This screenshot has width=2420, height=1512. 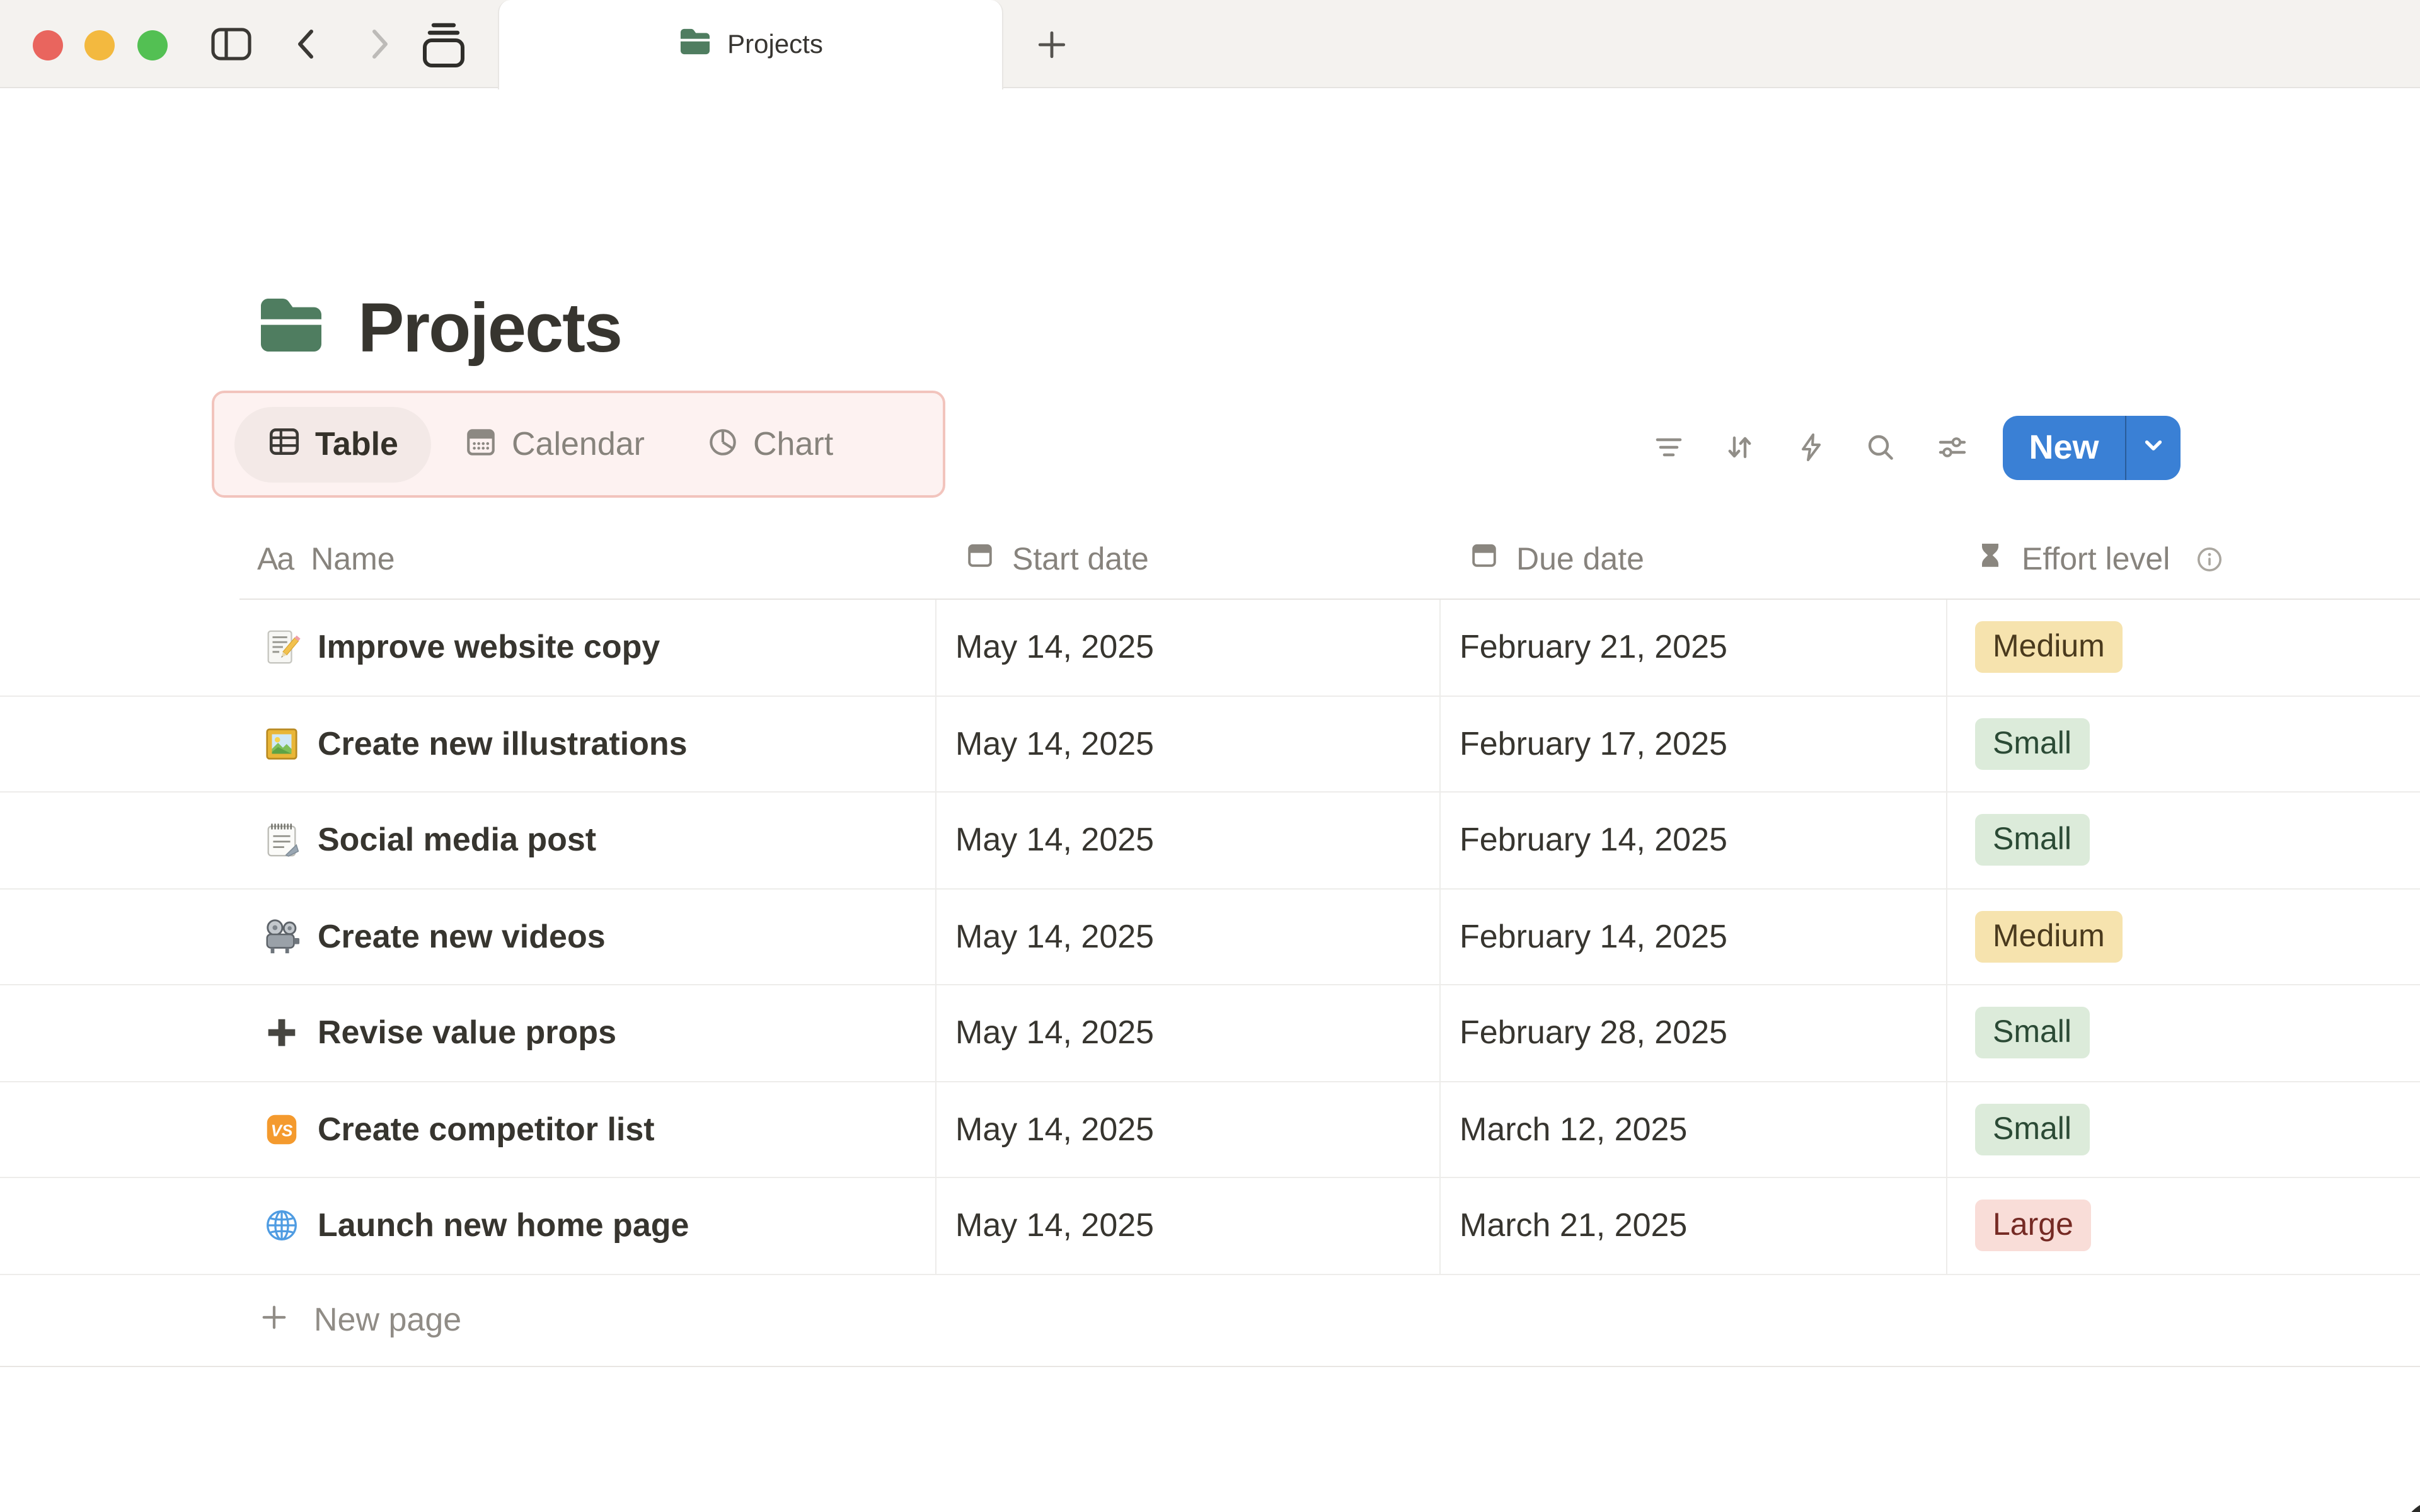 I want to click on name-cell: Social media post, so click(x=429, y=840).